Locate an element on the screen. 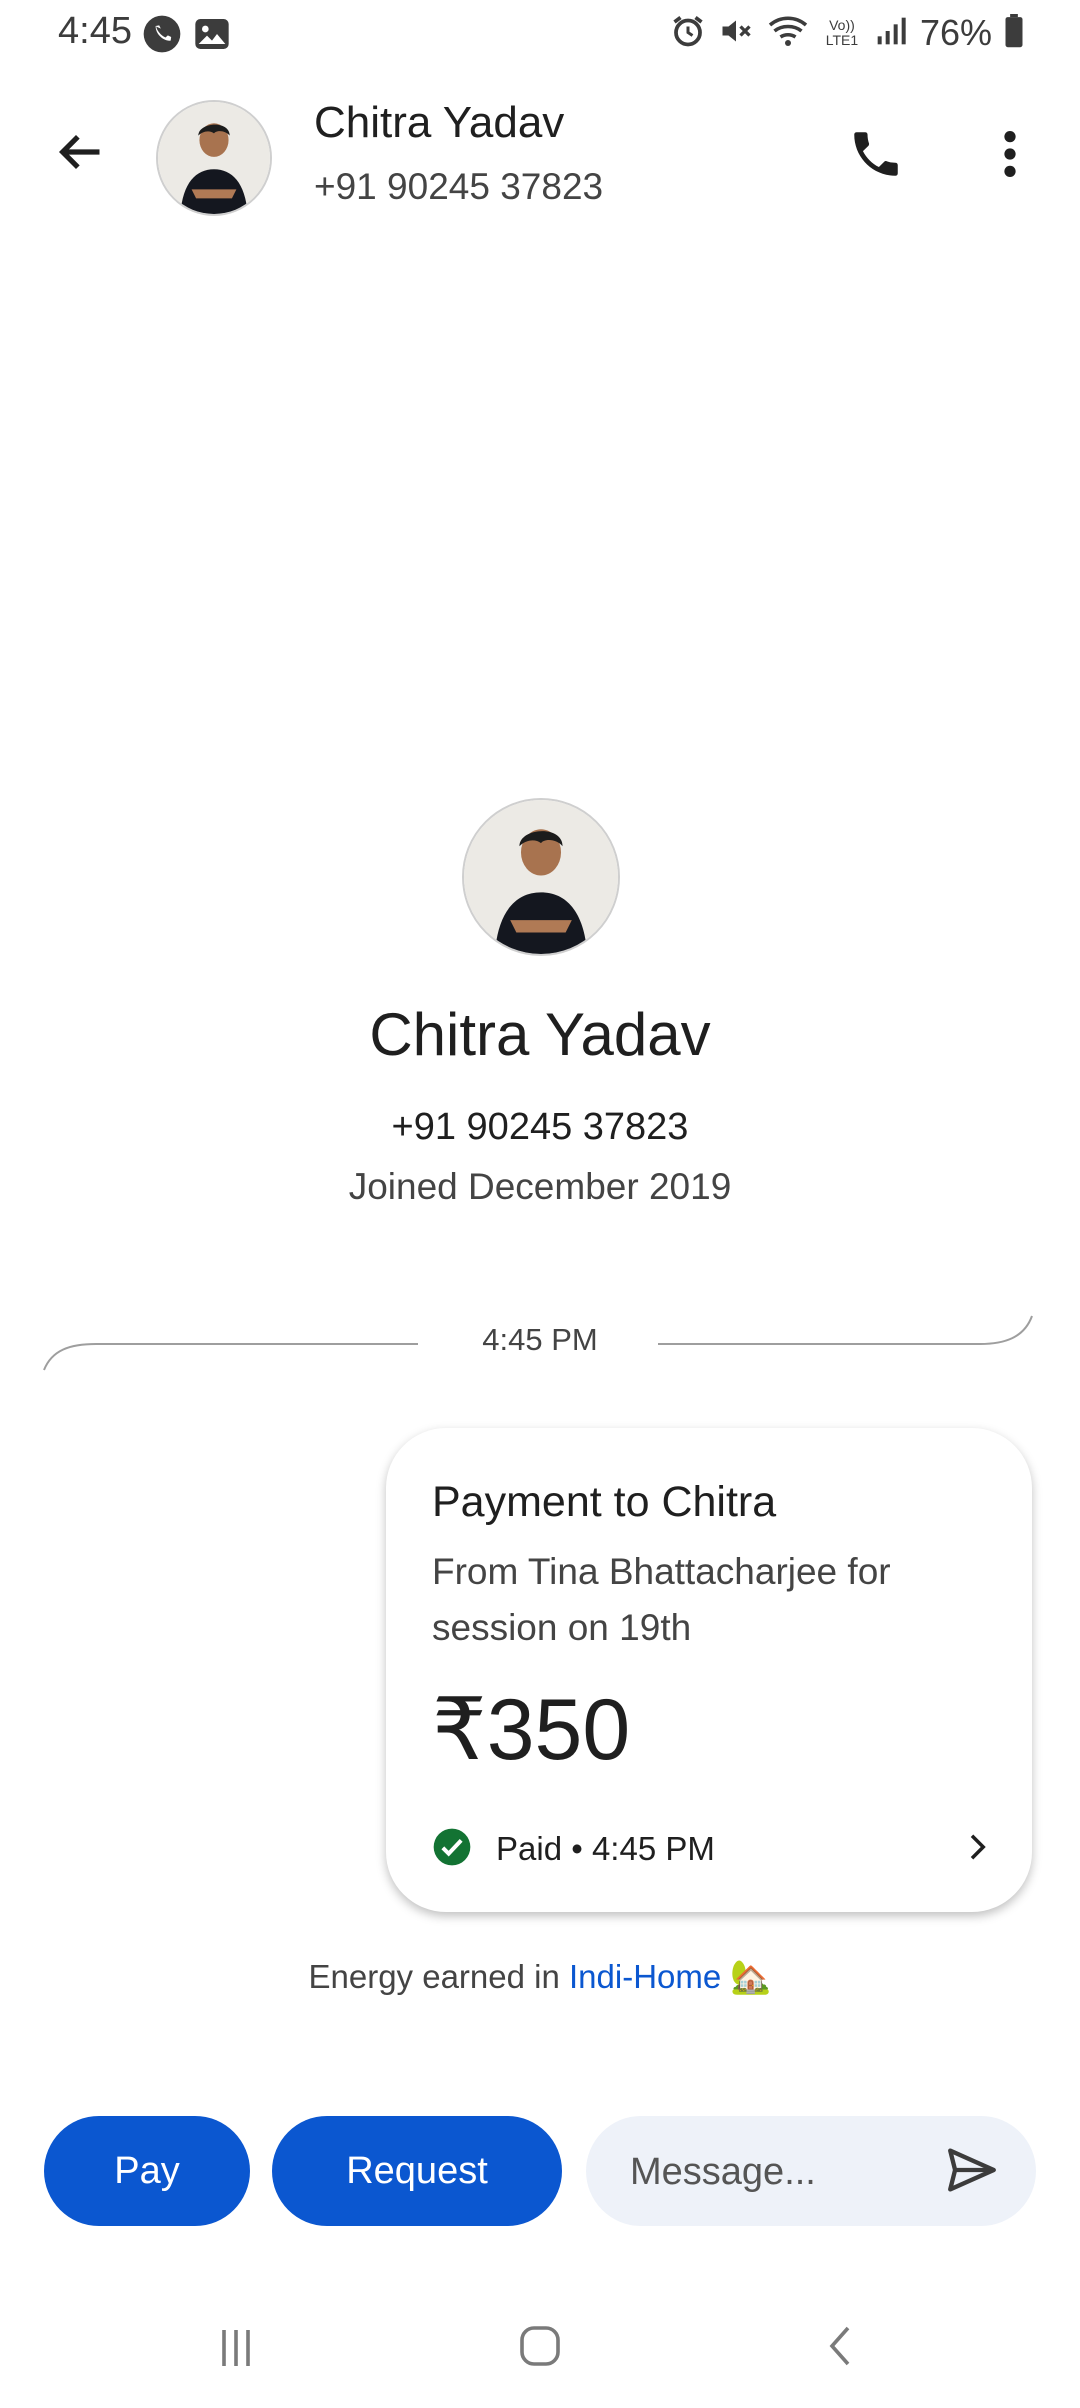 The image size is (1080, 2408). image-icon is located at coordinates (212, 36).